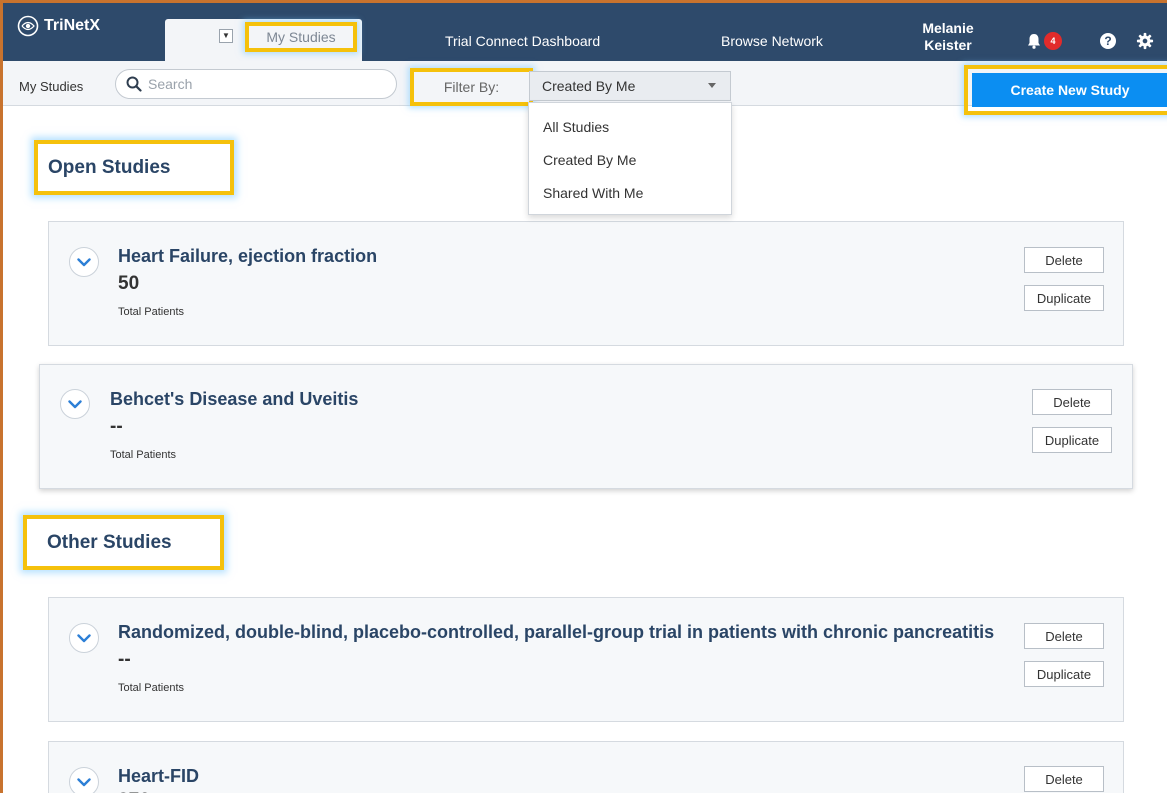  I want to click on filter-select: Created By Me, so click(630, 86).